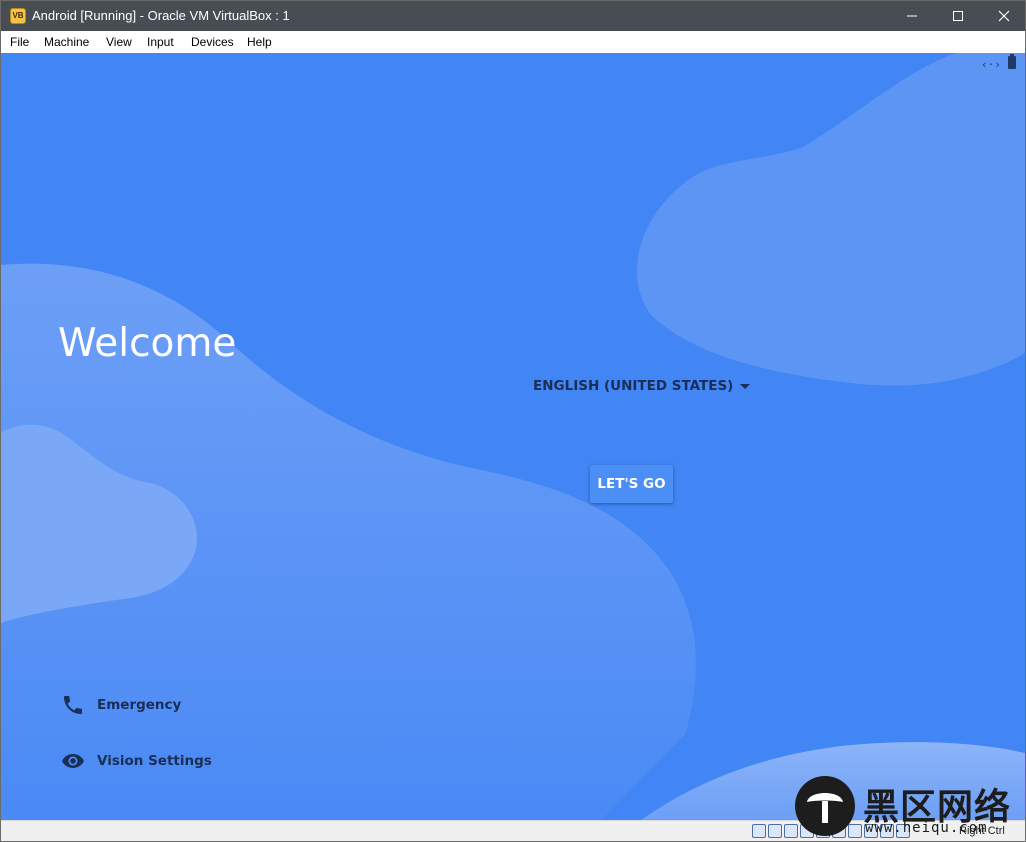  Describe the element at coordinates (212, 42) in the screenshot. I see `menu-devices: Devices` at that location.